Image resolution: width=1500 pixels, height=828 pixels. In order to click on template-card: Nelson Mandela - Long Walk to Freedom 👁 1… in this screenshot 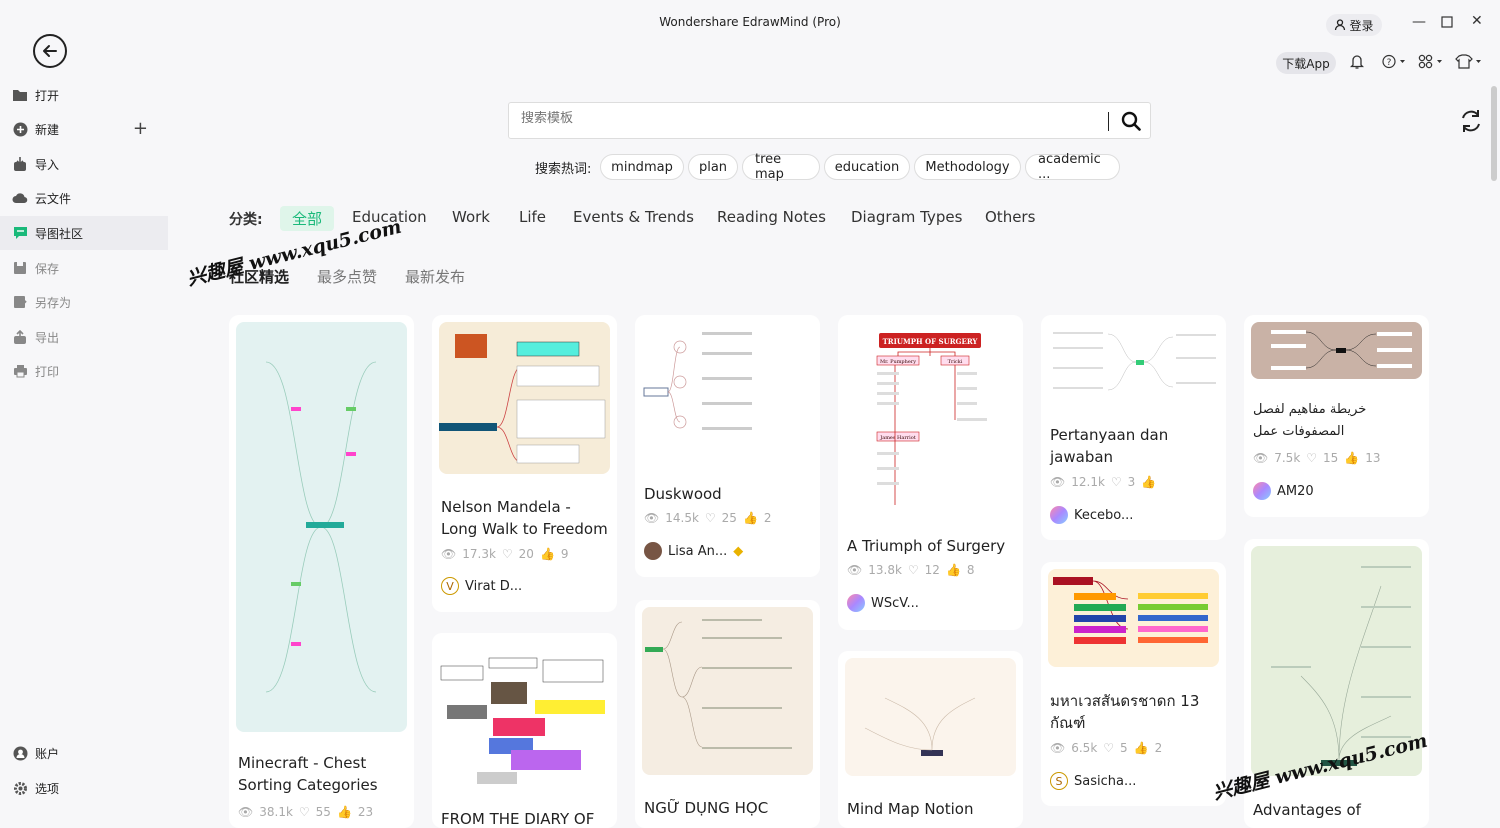, I will do `click(524, 463)`.